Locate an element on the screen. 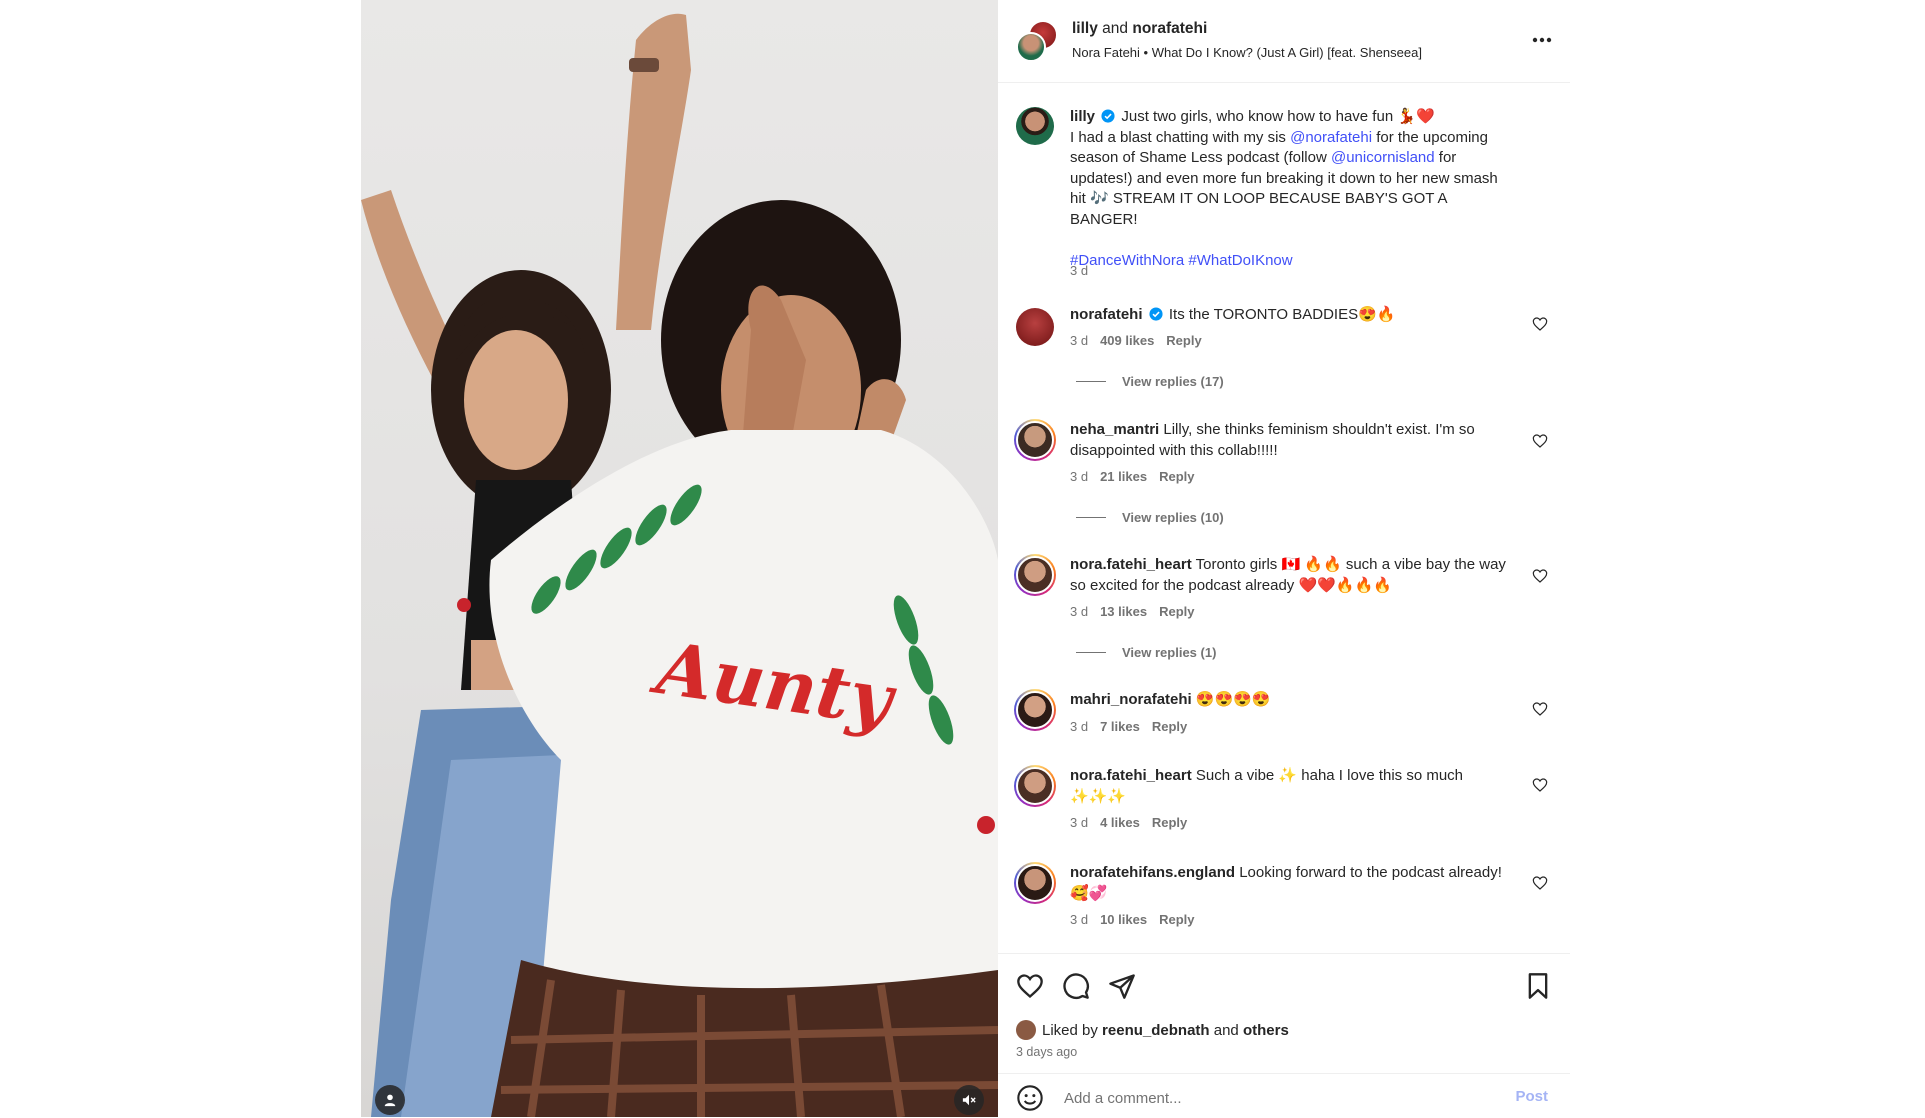 Image resolution: width=1925 pixels, height=1118 pixels. comment-likes: 4 likes is located at coordinates (1120, 822).